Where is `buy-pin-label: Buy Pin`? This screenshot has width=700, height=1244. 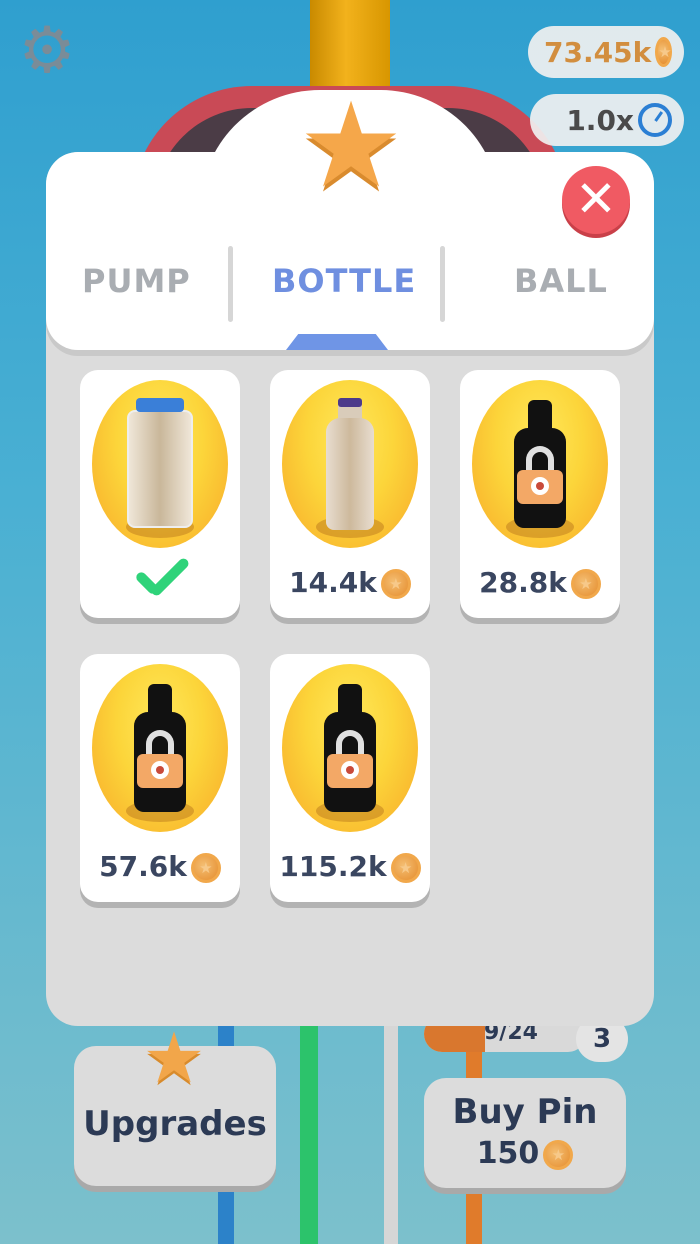 buy-pin-label: Buy Pin is located at coordinates (525, 1112).